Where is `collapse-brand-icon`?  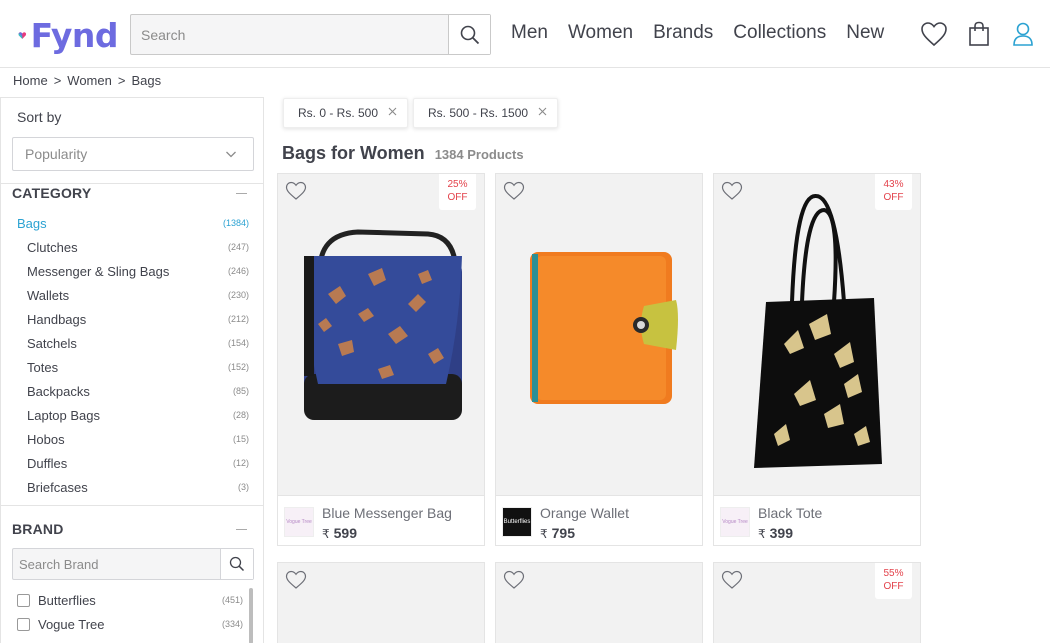 collapse-brand-icon is located at coordinates (241, 529).